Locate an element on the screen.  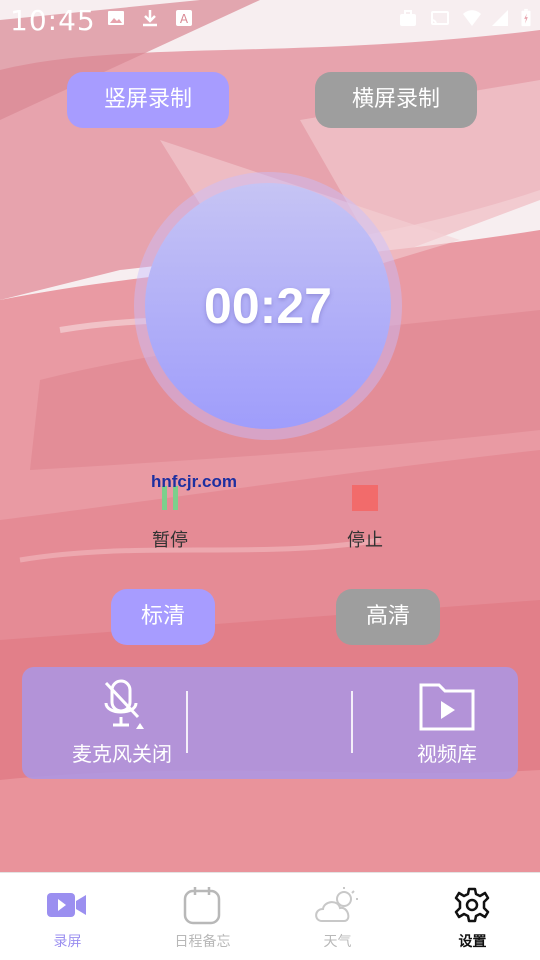
watermark: hnfcjr.com is located at coordinates (194, 481).